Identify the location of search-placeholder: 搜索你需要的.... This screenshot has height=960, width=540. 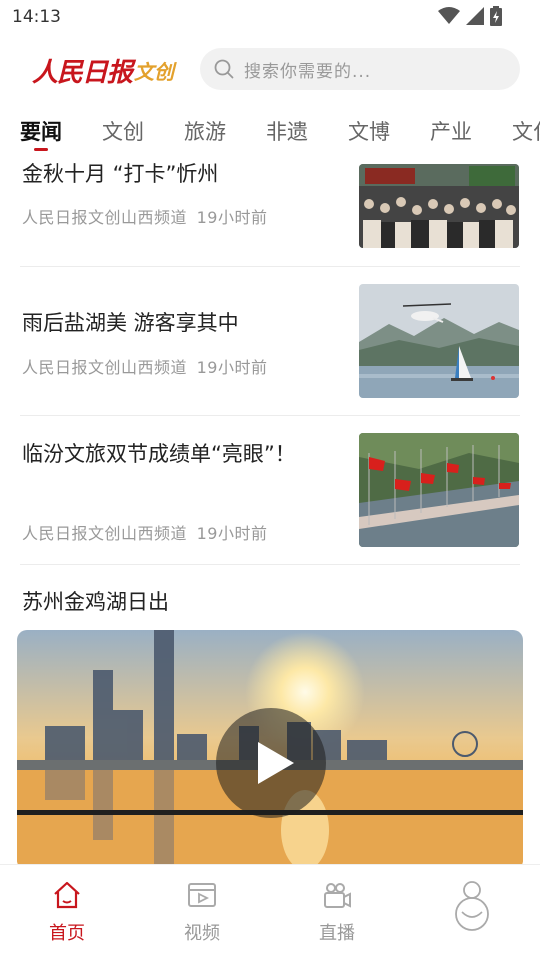
(308, 71).